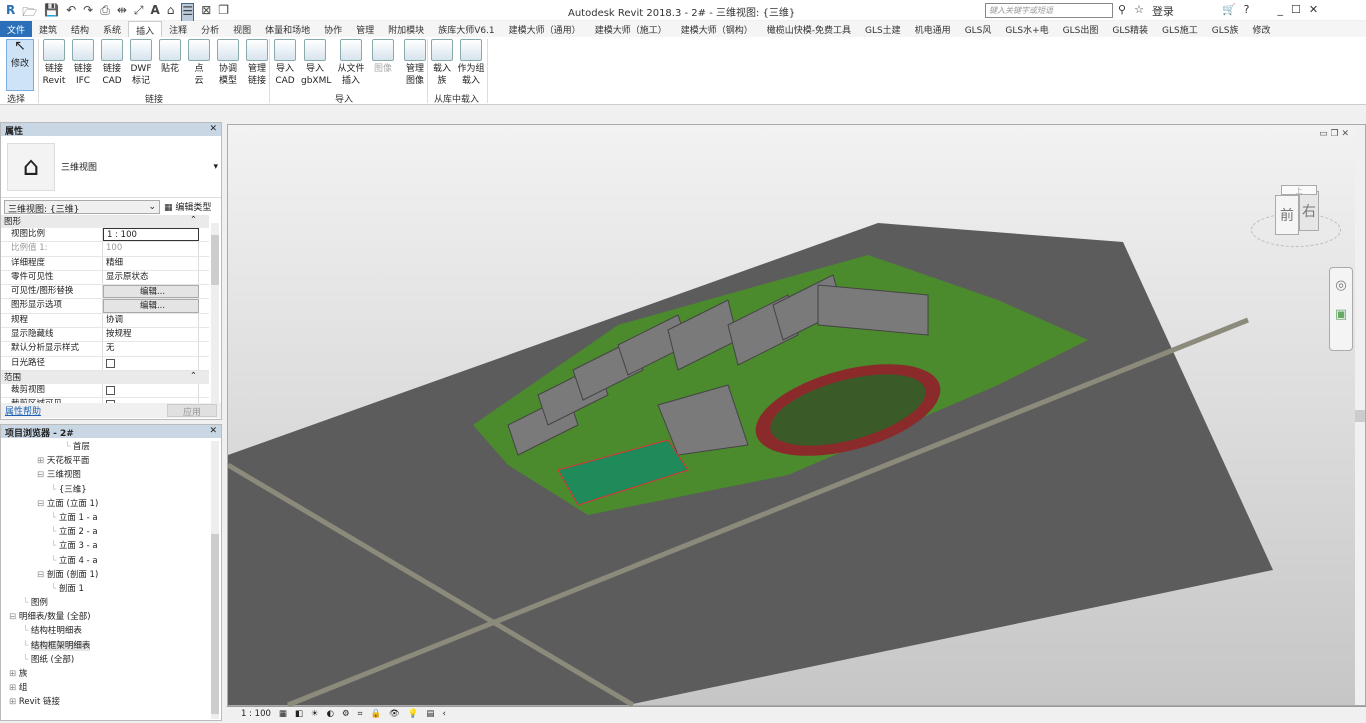 The width and height of the screenshot is (1366, 723). What do you see at coordinates (1341, 314) in the screenshot?
I see `zoom-icon: ▣` at bounding box center [1341, 314].